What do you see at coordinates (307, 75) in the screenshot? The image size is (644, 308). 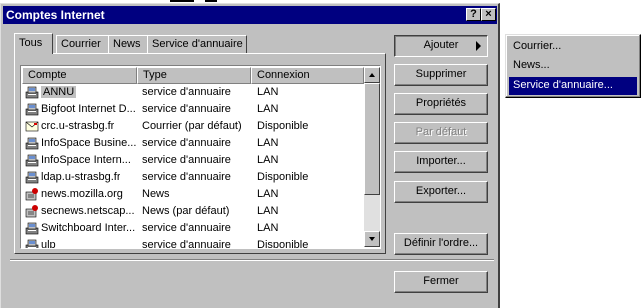 I see `column-header-connexion: Connexion` at bounding box center [307, 75].